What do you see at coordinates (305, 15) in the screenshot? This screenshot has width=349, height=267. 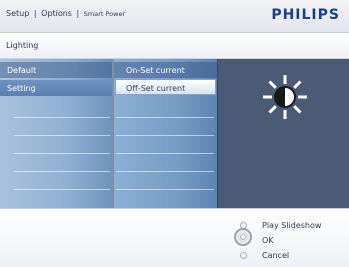 I see `brand-logo: PHILIPS` at bounding box center [305, 15].